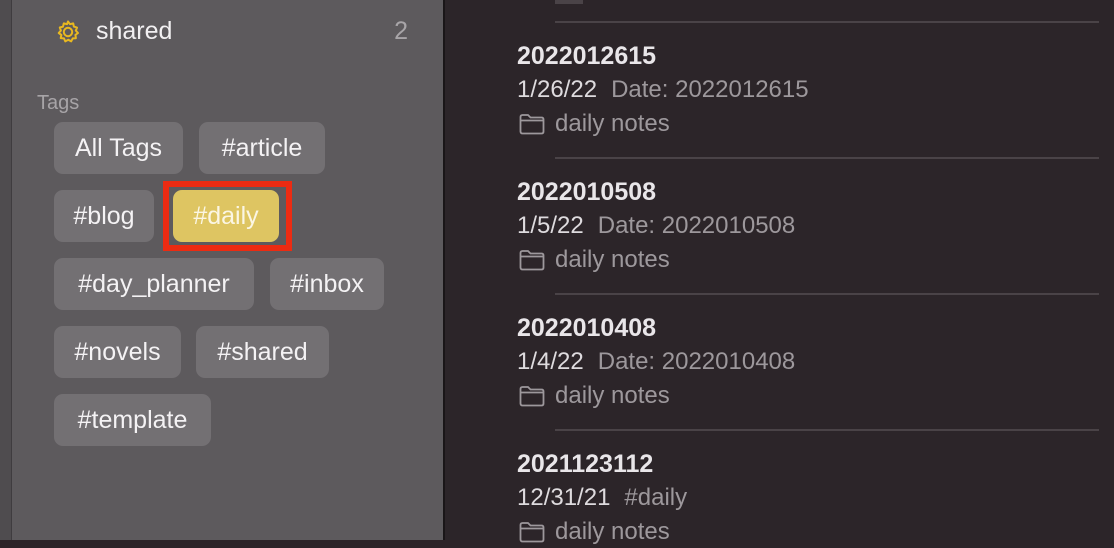 The width and height of the screenshot is (1114, 548). I want to click on note-meta: 1/4/22 Date: 2022010408, so click(812, 362).